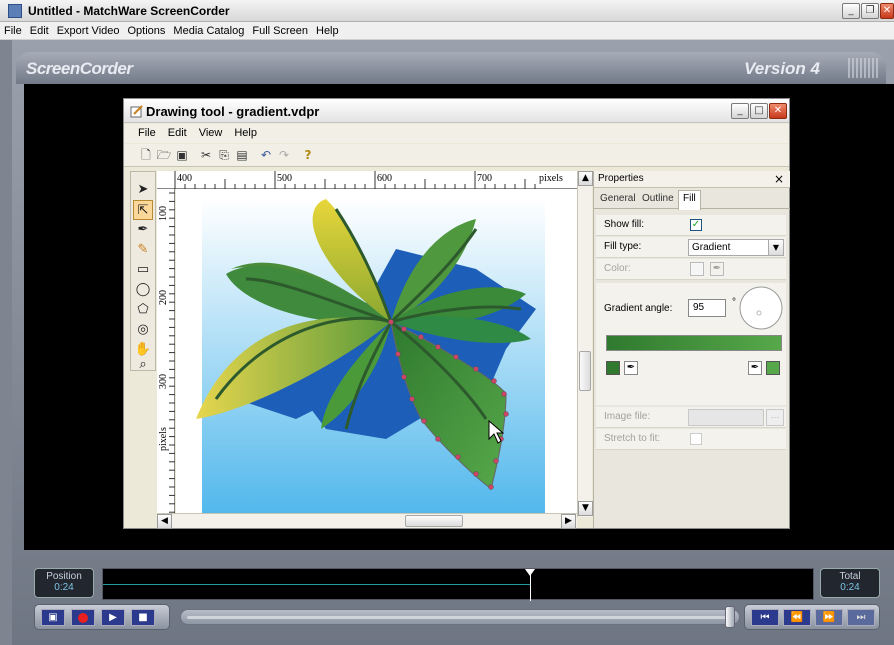 This screenshot has width=894, height=645. Describe the element at coordinates (730, 617) in the screenshot. I see `volume-slider-thumb` at that location.